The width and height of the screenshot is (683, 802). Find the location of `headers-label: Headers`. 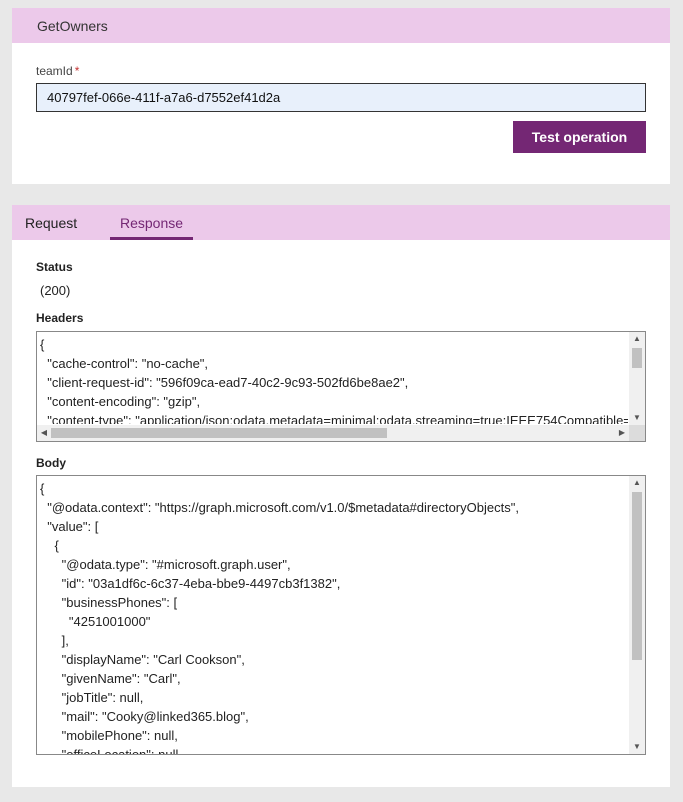

headers-label: Headers is located at coordinates (60, 318).